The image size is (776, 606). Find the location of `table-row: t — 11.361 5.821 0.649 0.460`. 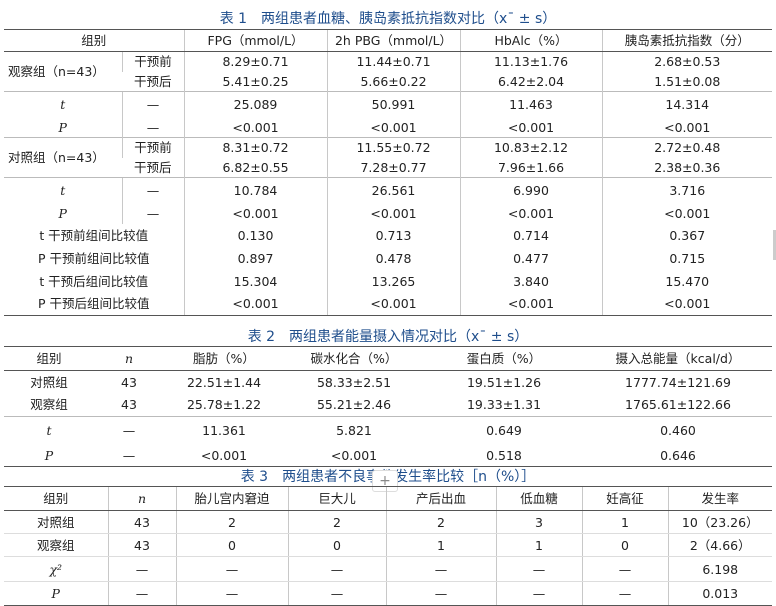

table-row: t — 11.361 5.821 0.649 0.460 is located at coordinates (388, 430).